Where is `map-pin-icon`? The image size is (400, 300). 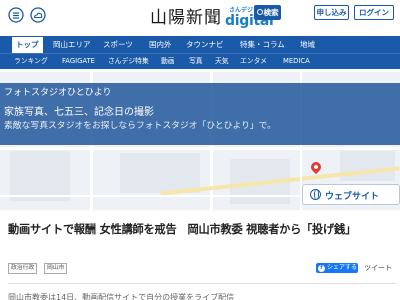 map-pin-icon is located at coordinates (316, 167).